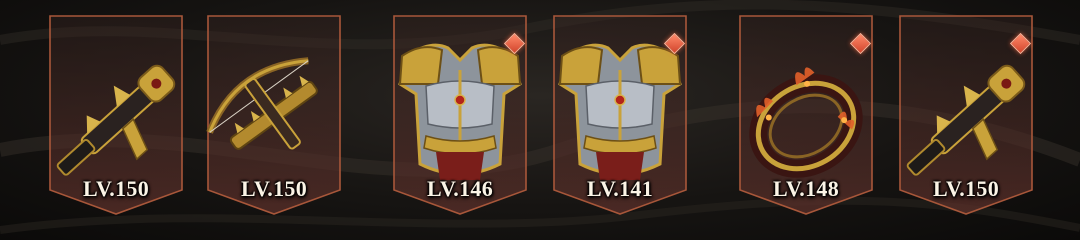 This screenshot has height=240, width=1080. What do you see at coordinates (806, 115) in the screenshot?
I see `equipment-slot: LV.148` at bounding box center [806, 115].